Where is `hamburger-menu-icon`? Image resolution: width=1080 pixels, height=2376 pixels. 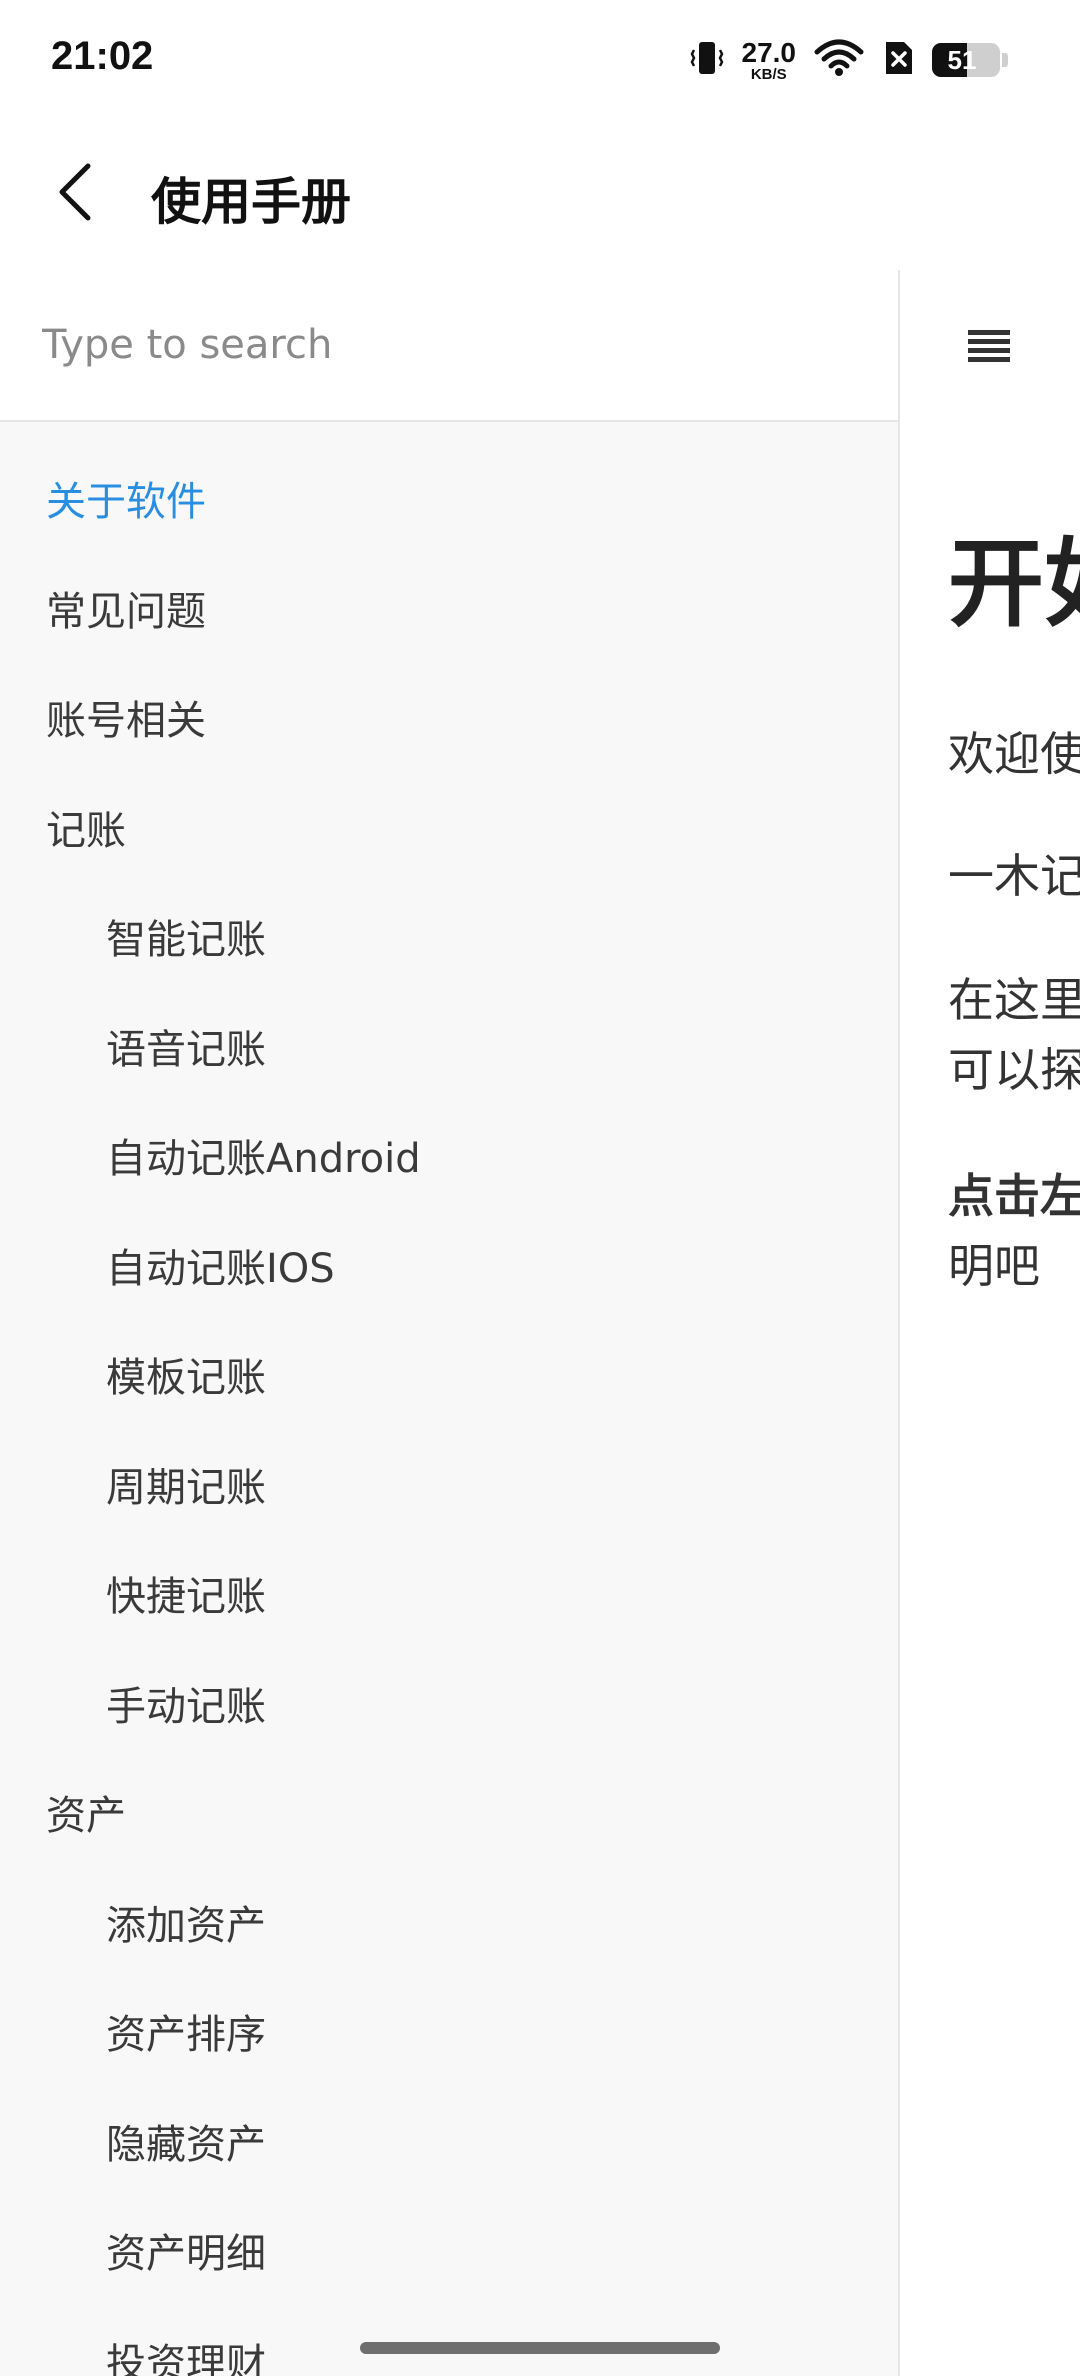
hamburger-menu-icon is located at coordinates (989, 346).